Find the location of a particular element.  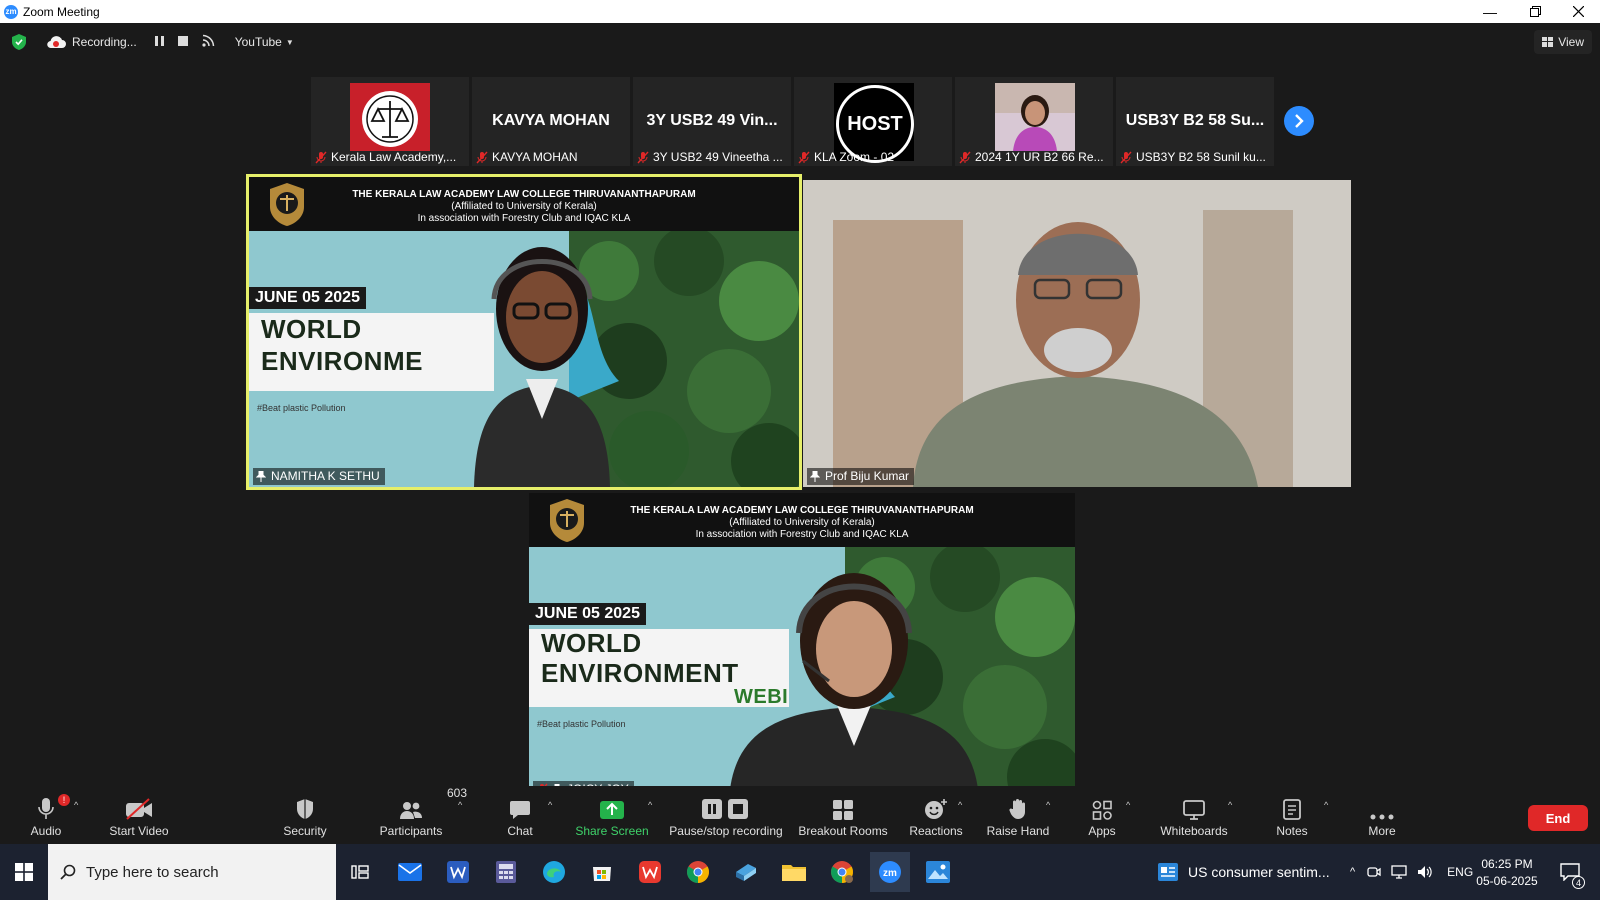

video-tile-participant: Prof Biju Kumar is located at coordinates (1077, 333).